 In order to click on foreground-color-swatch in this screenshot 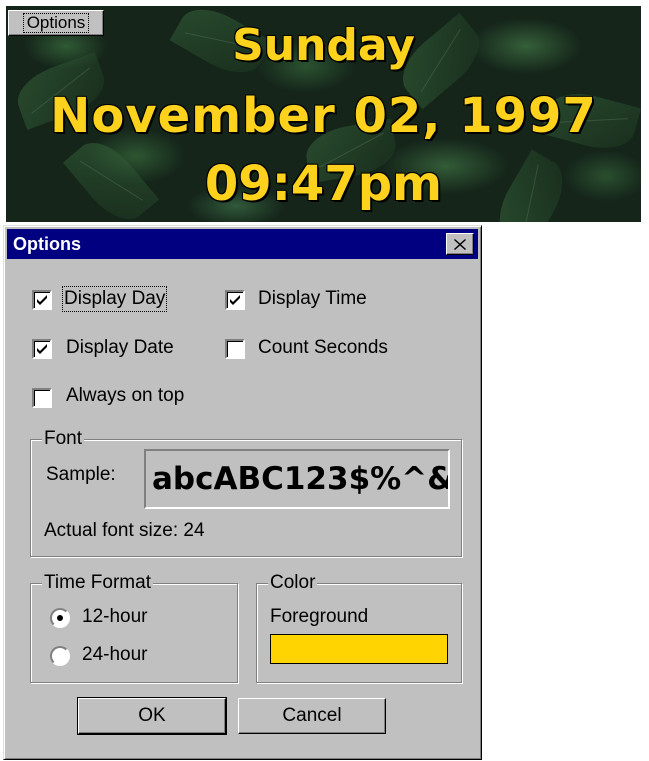, I will do `click(359, 649)`.